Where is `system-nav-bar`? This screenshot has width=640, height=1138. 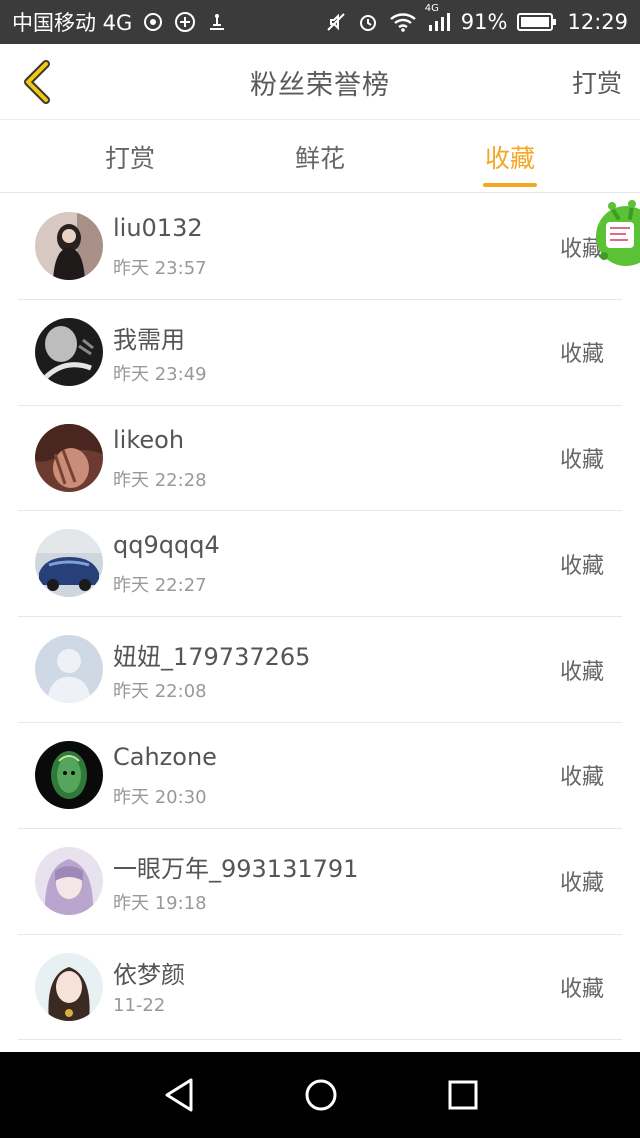 system-nav-bar is located at coordinates (320, 1095).